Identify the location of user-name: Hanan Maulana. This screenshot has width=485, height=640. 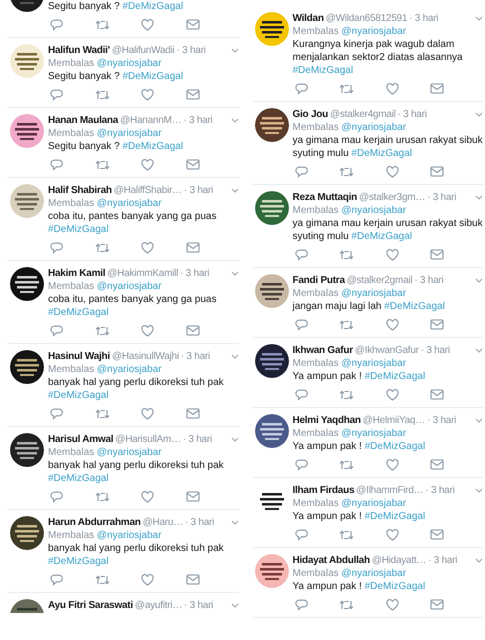
(83, 120).